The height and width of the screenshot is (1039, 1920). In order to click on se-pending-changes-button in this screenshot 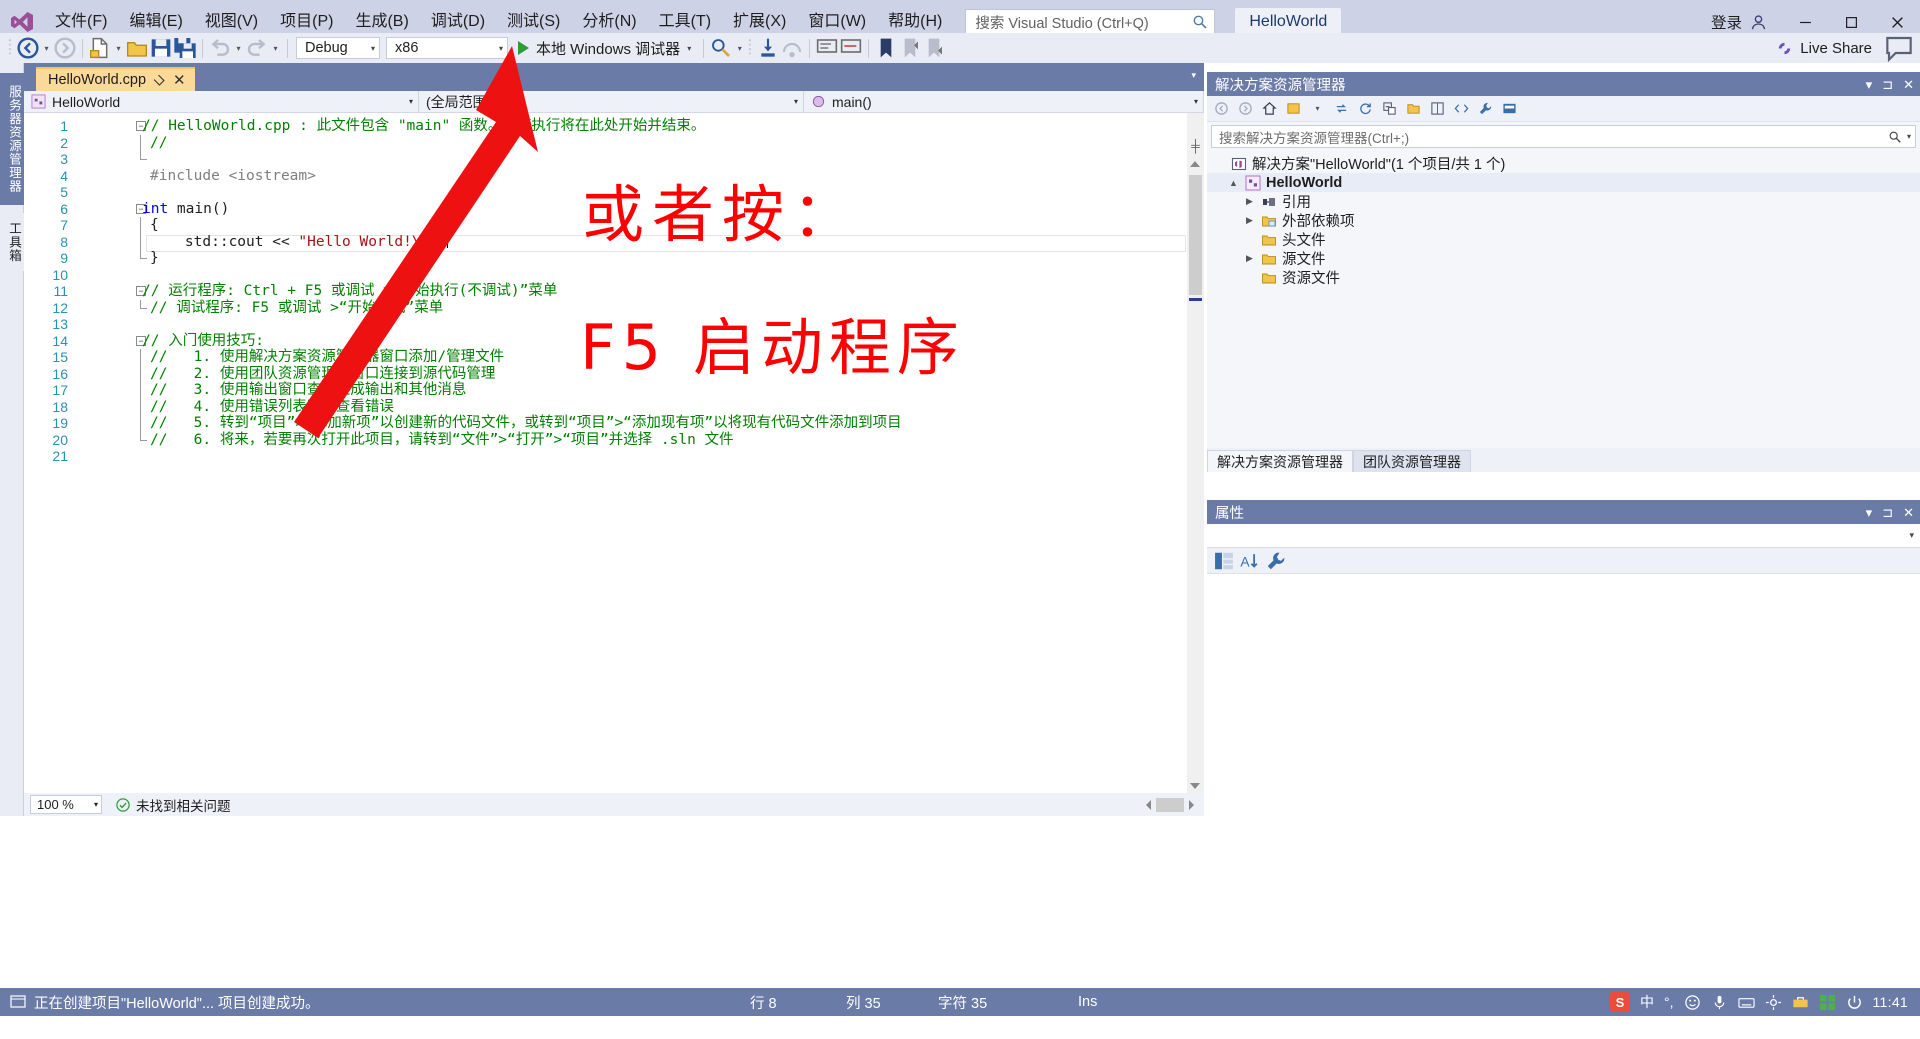, I will do `click(1293, 108)`.